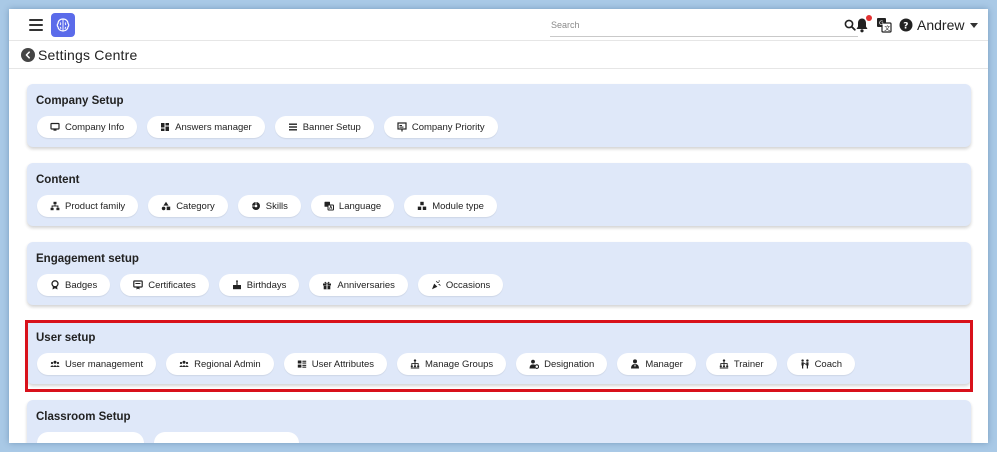 The width and height of the screenshot is (997, 452). Describe the element at coordinates (213, 127) in the screenshot. I see `chip-label: Answers manager` at that location.